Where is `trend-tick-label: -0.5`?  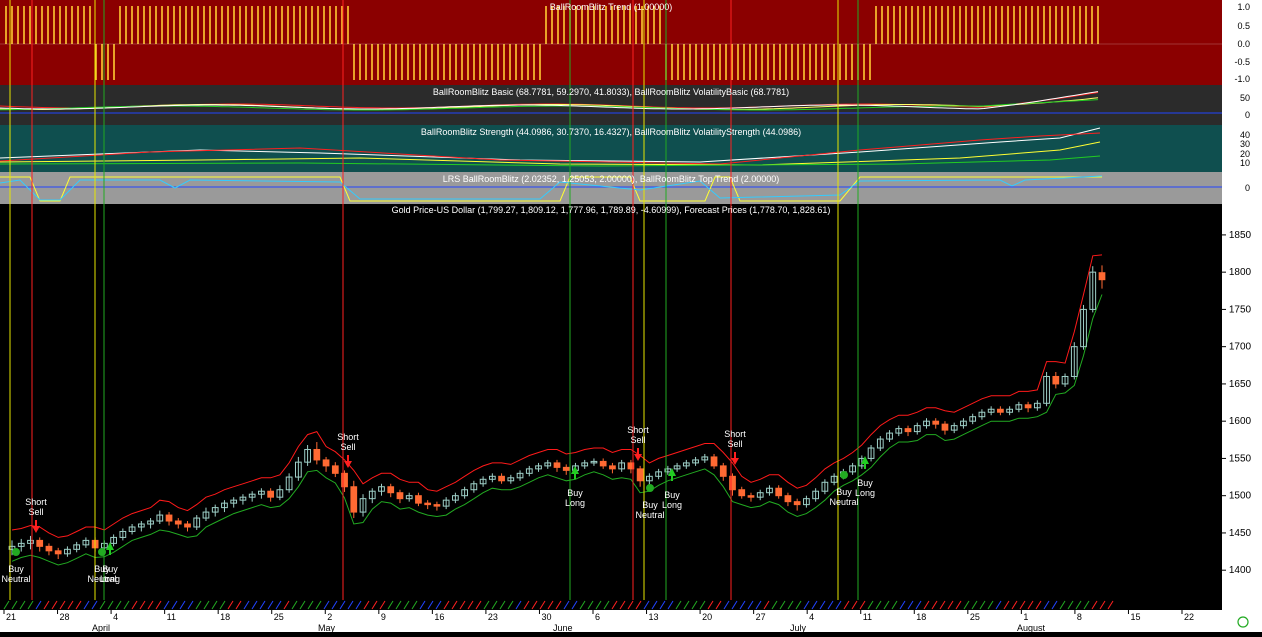
trend-tick-label: -0.5 is located at coordinates (1242, 62).